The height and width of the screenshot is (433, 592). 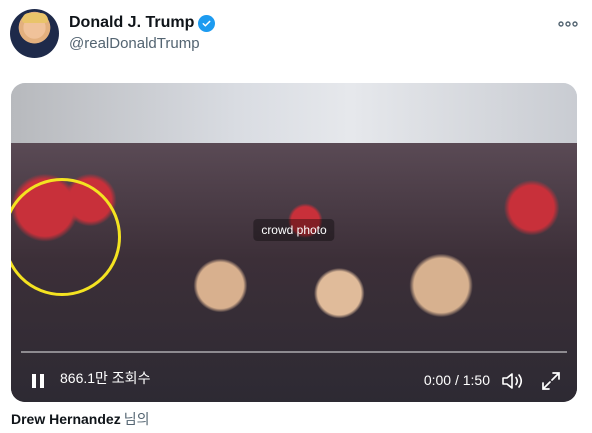 I want to click on view-count: 866.1만 조회수, so click(x=105, y=378).